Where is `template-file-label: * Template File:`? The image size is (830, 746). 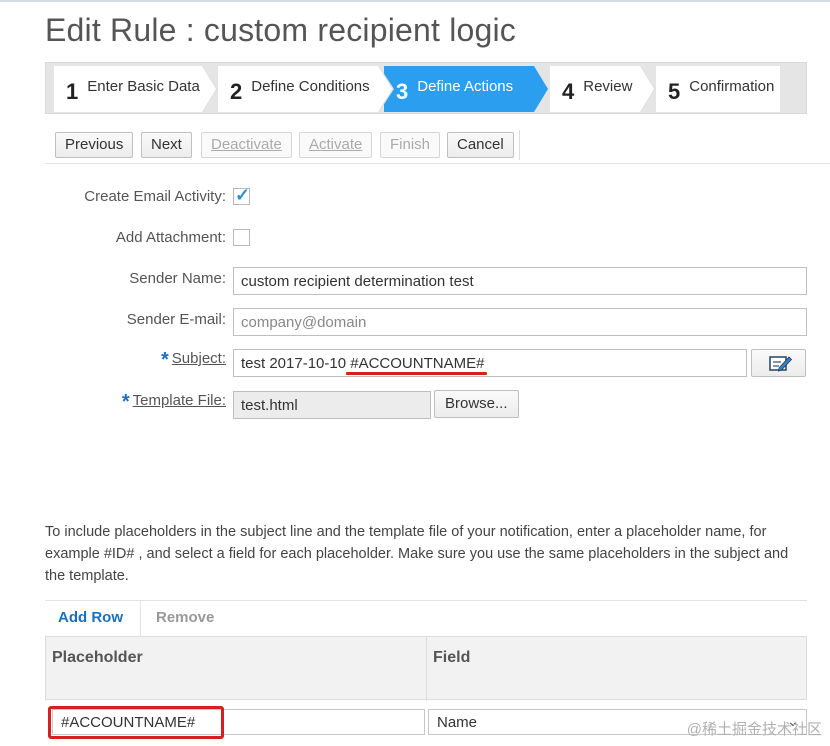 template-file-label: * Template File: is located at coordinates (126, 402).